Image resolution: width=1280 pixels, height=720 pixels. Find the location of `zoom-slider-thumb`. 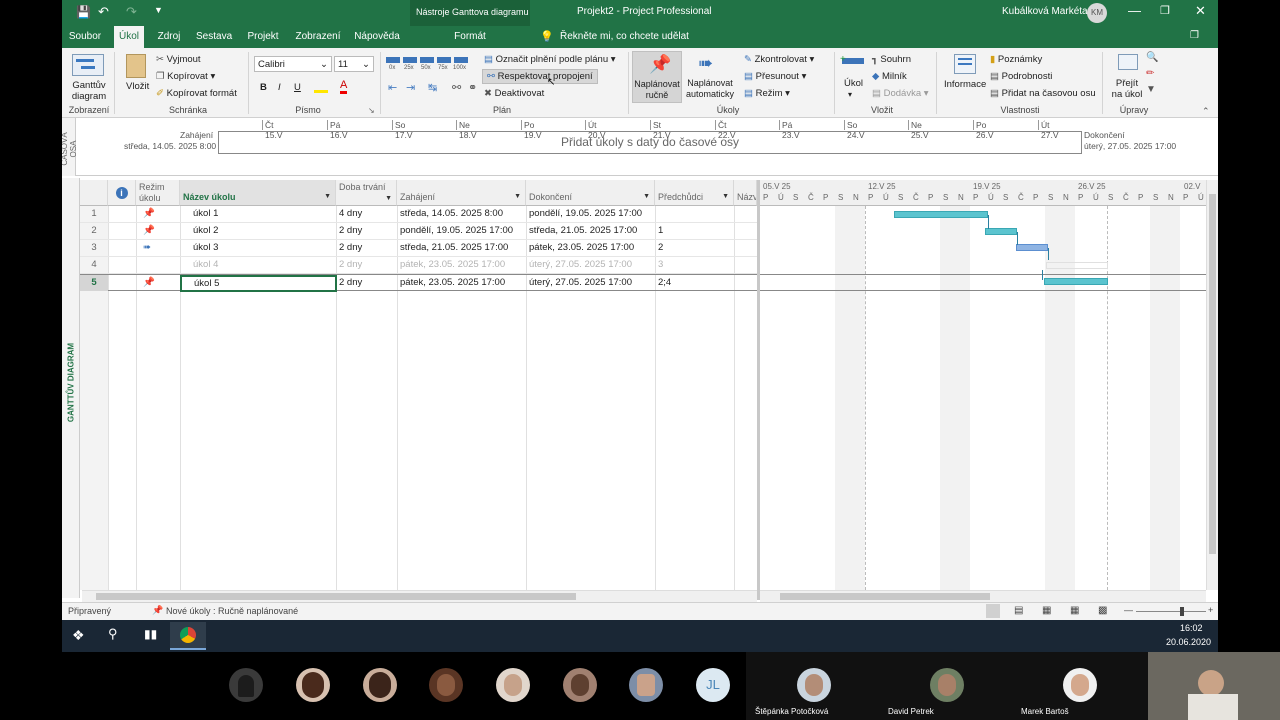

zoom-slider-thumb is located at coordinates (1182, 611).